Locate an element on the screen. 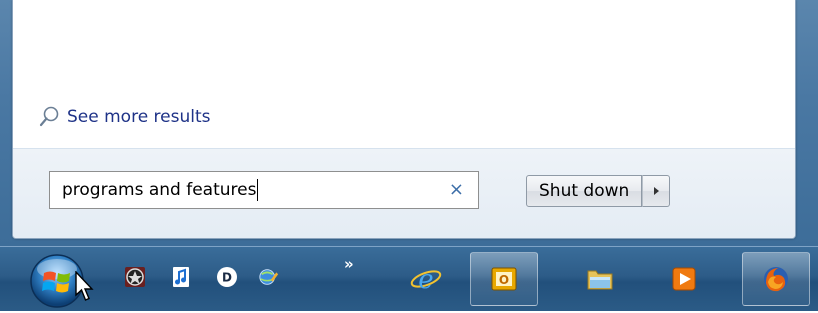 The height and width of the screenshot is (313, 818). media-player-icon is located at coordinates (684, 279).